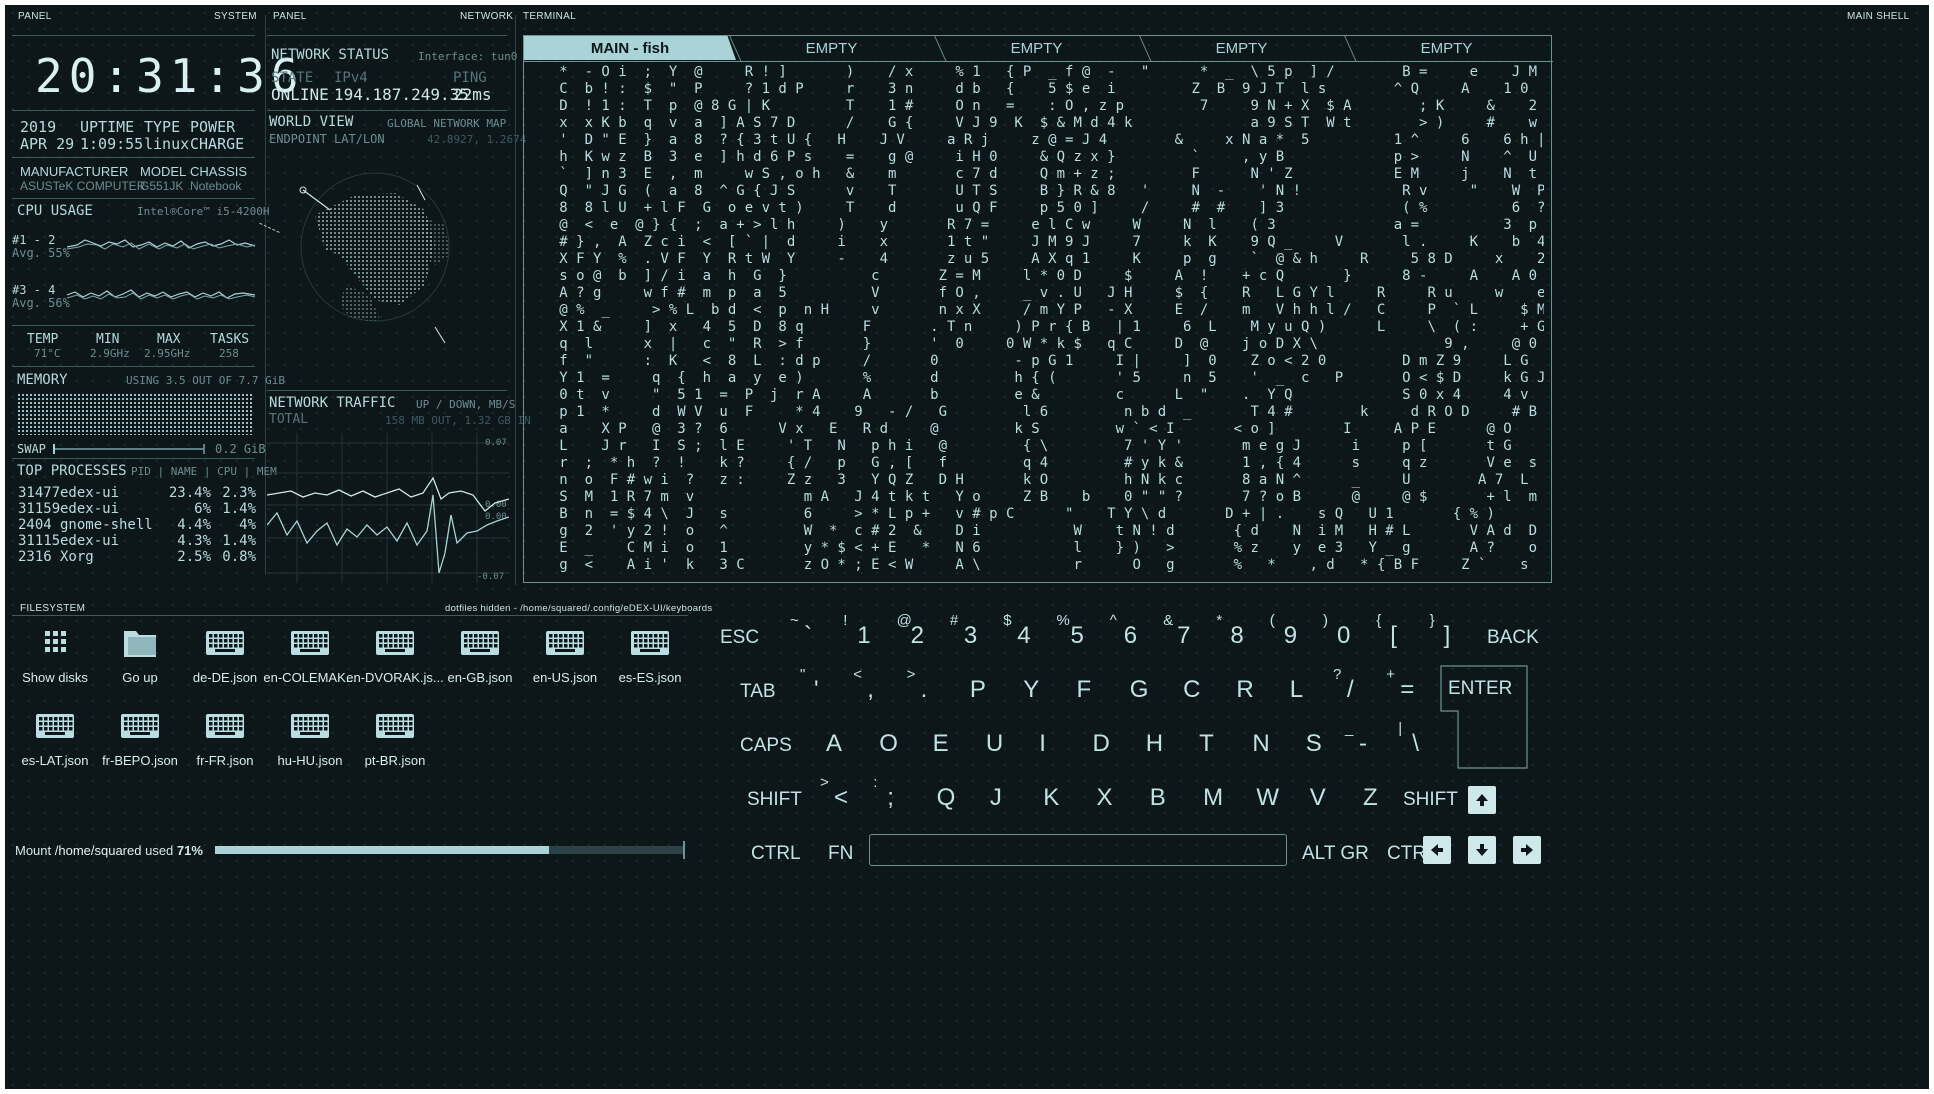 This screenshot has height=1094, width=1934. I want to click on power-label: POWER, so click(213, 127).